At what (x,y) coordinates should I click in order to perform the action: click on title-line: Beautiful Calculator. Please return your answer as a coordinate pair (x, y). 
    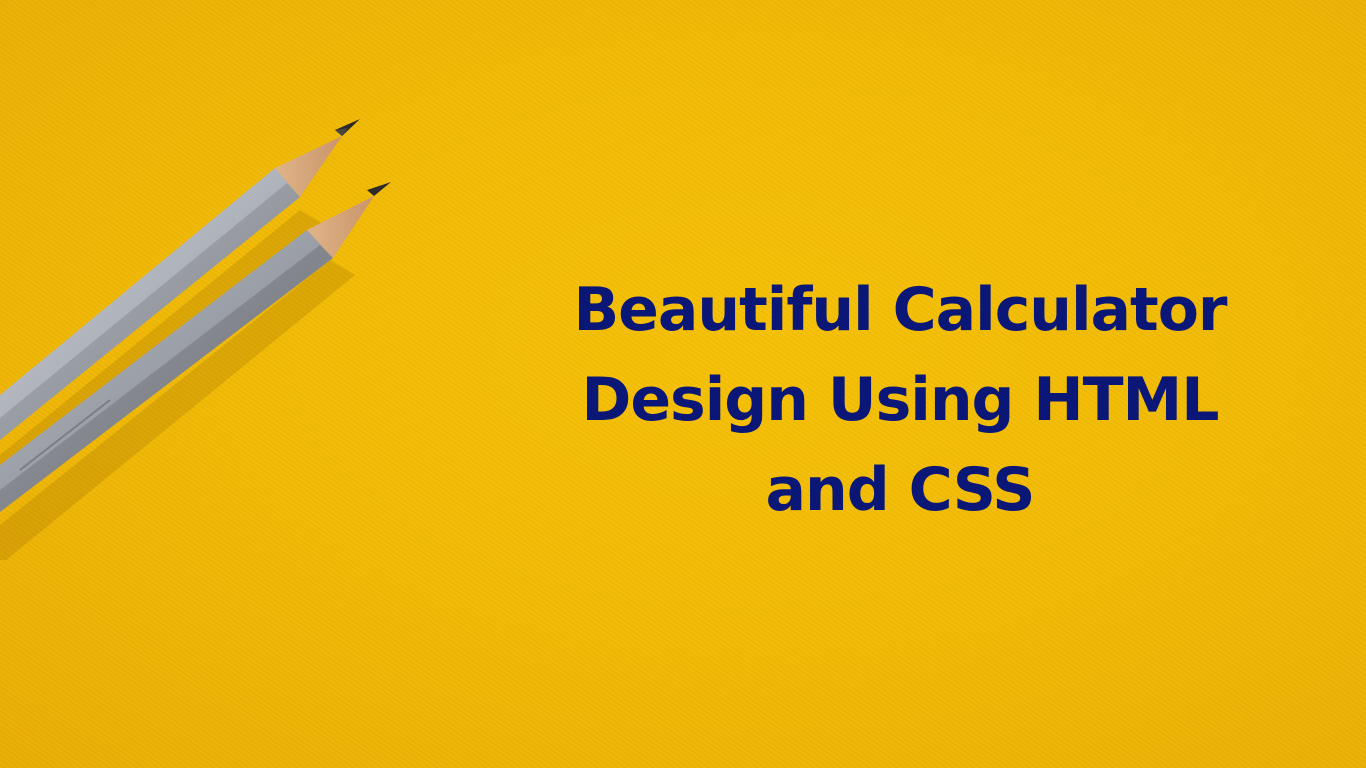
    Looking at the image, I should click on (900, 310).